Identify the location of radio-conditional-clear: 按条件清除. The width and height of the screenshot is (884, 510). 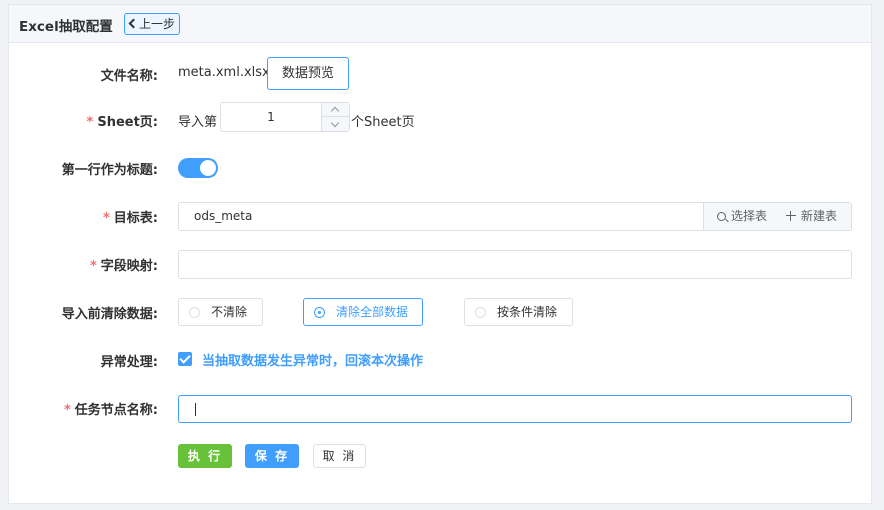
(518, 312).